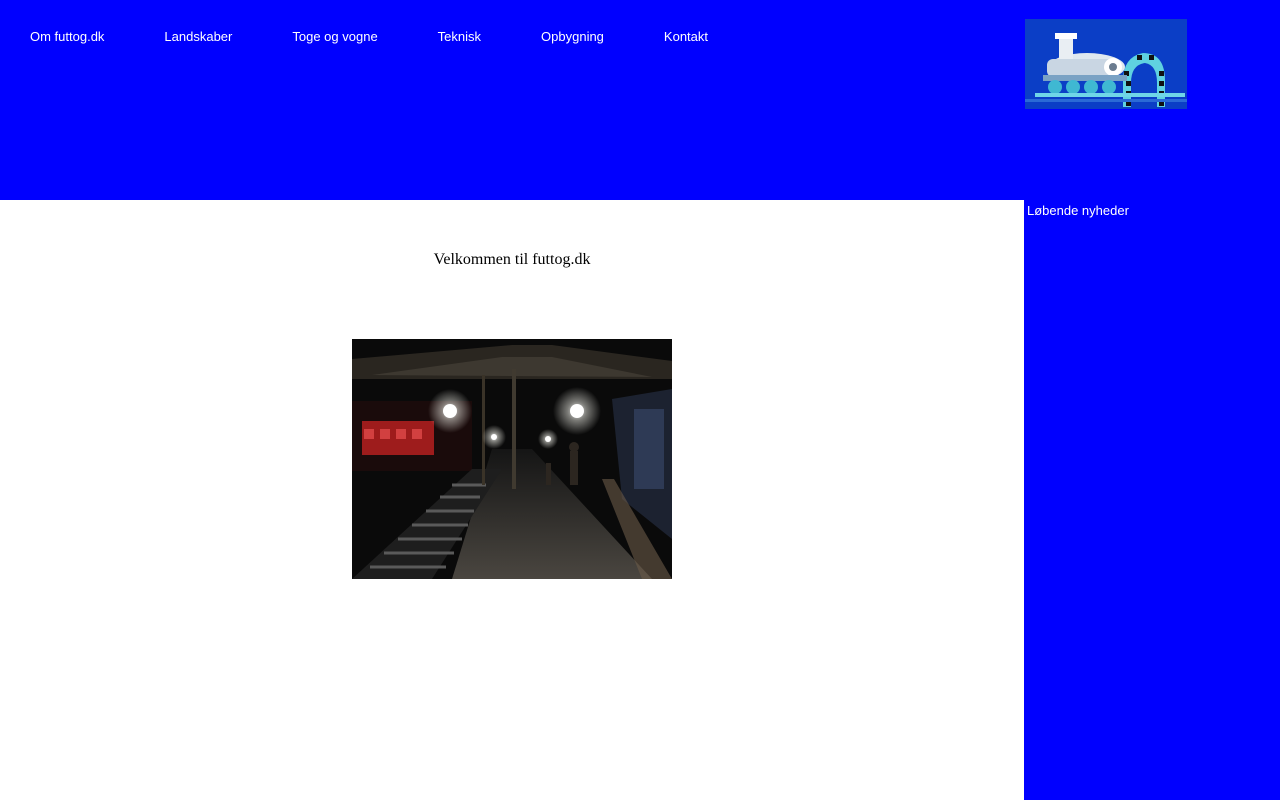 The image size is (1280, 800). I want to click on steam-locomotive-logo-icon, so click(1106, 64).